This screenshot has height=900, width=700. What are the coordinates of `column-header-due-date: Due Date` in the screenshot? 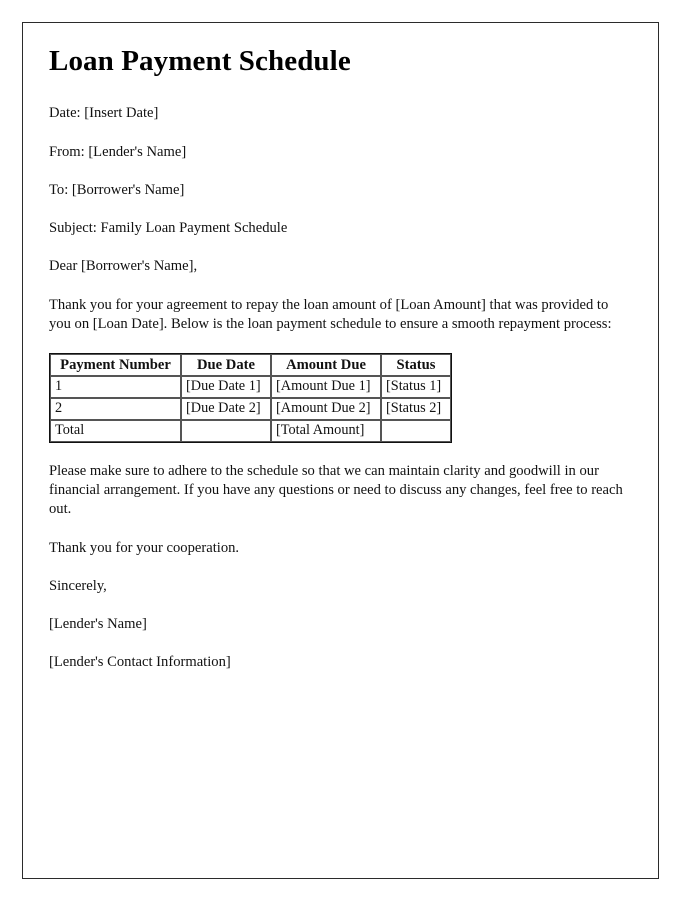 It's located at (226, 365).